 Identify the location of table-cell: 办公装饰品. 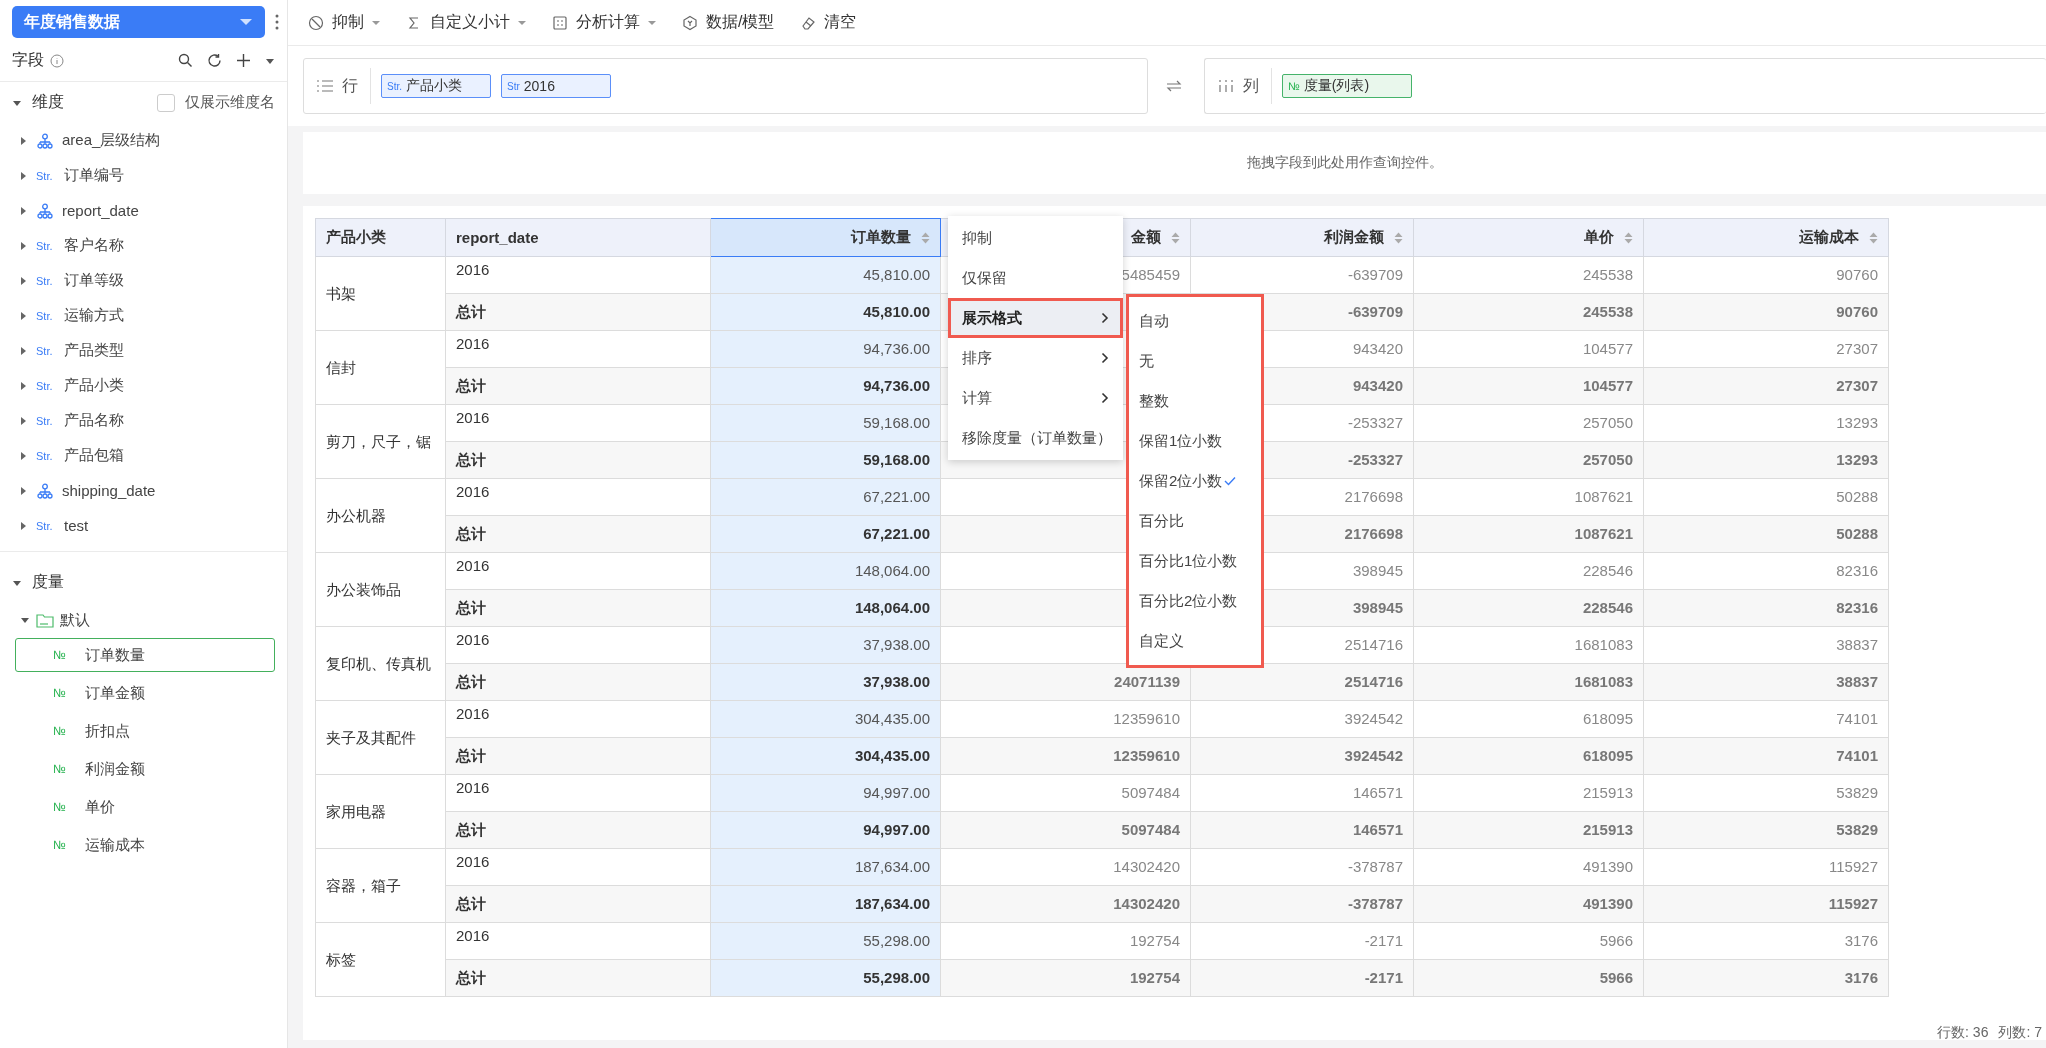
(380, 589).